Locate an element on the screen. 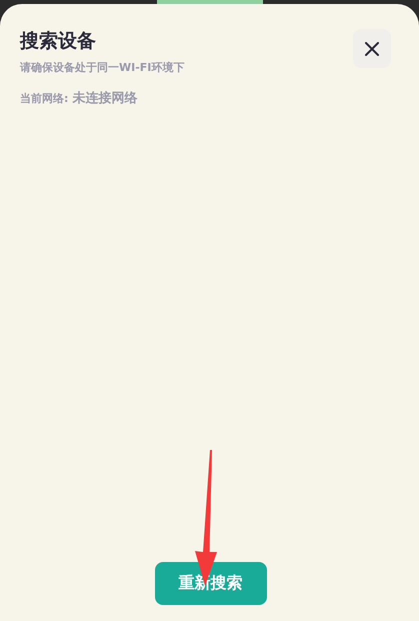  close-icon is located at coordinates (372, 49).